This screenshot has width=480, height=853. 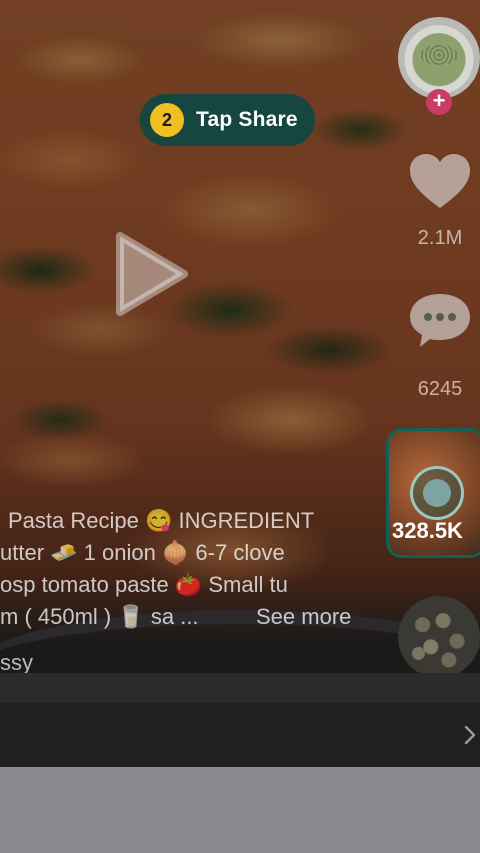 What do you see at coordinates (240, 735) in the screenshot?
I see `bottom-bar` at bounding box center [240, 735].